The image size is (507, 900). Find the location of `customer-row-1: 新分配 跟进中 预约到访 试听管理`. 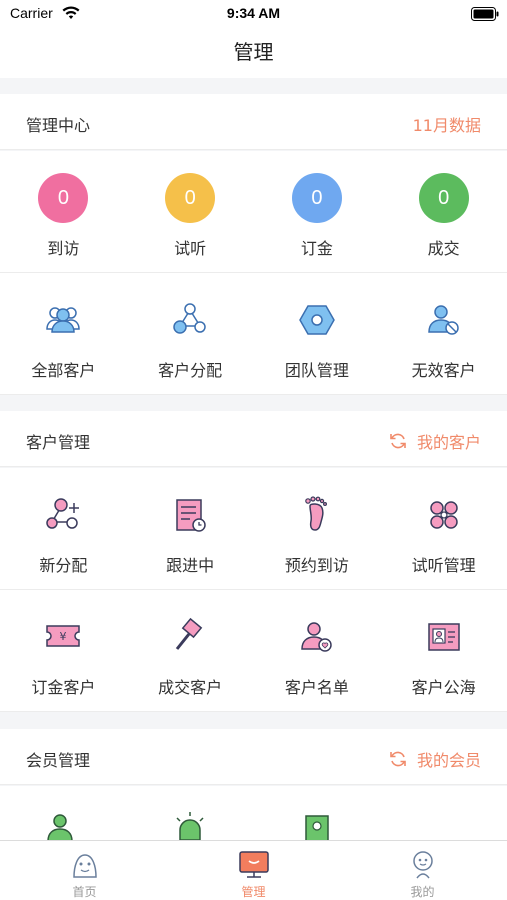

customer-row-1: 新分配 跟进中 预约到访 试听管理 is located at coordinates (253, 529).